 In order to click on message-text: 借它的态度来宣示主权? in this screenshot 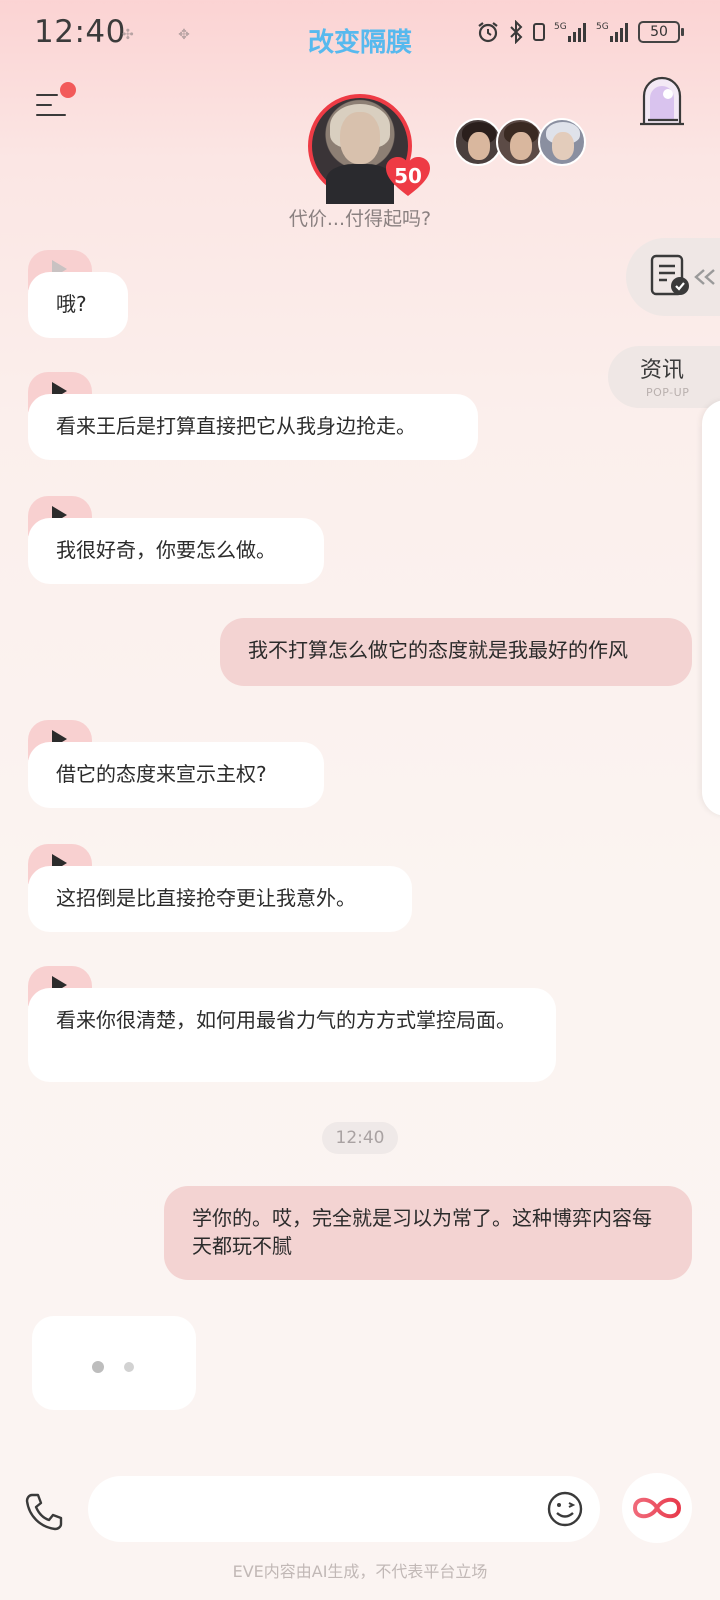, I will do `click(161, 774)`.